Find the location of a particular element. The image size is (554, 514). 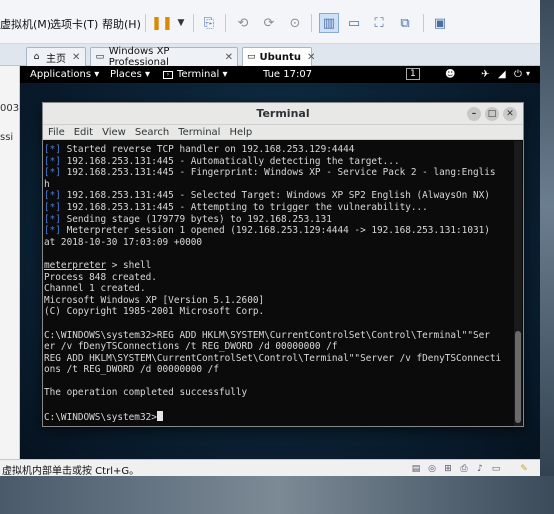

tab-windows-xp: ▭ Windows XP Professional ✕ is located at coordinates (164, 57).